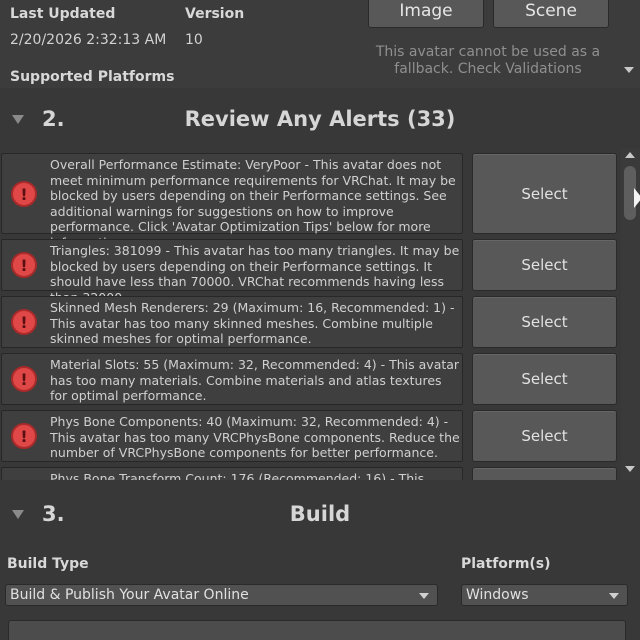  What do you see at coordinates (63, 14) in the screenshot?
I see `last-updated-label: Last Updated` at bounding box center [63, 14].